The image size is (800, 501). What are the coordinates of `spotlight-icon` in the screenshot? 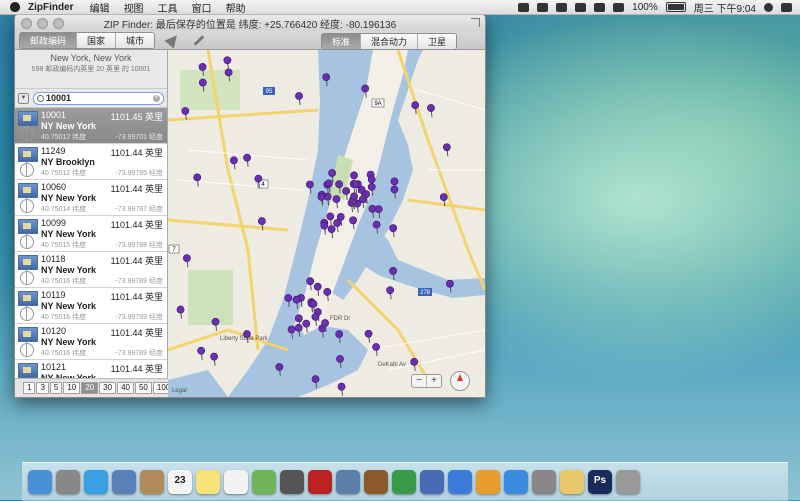 It's located at (768, 7).